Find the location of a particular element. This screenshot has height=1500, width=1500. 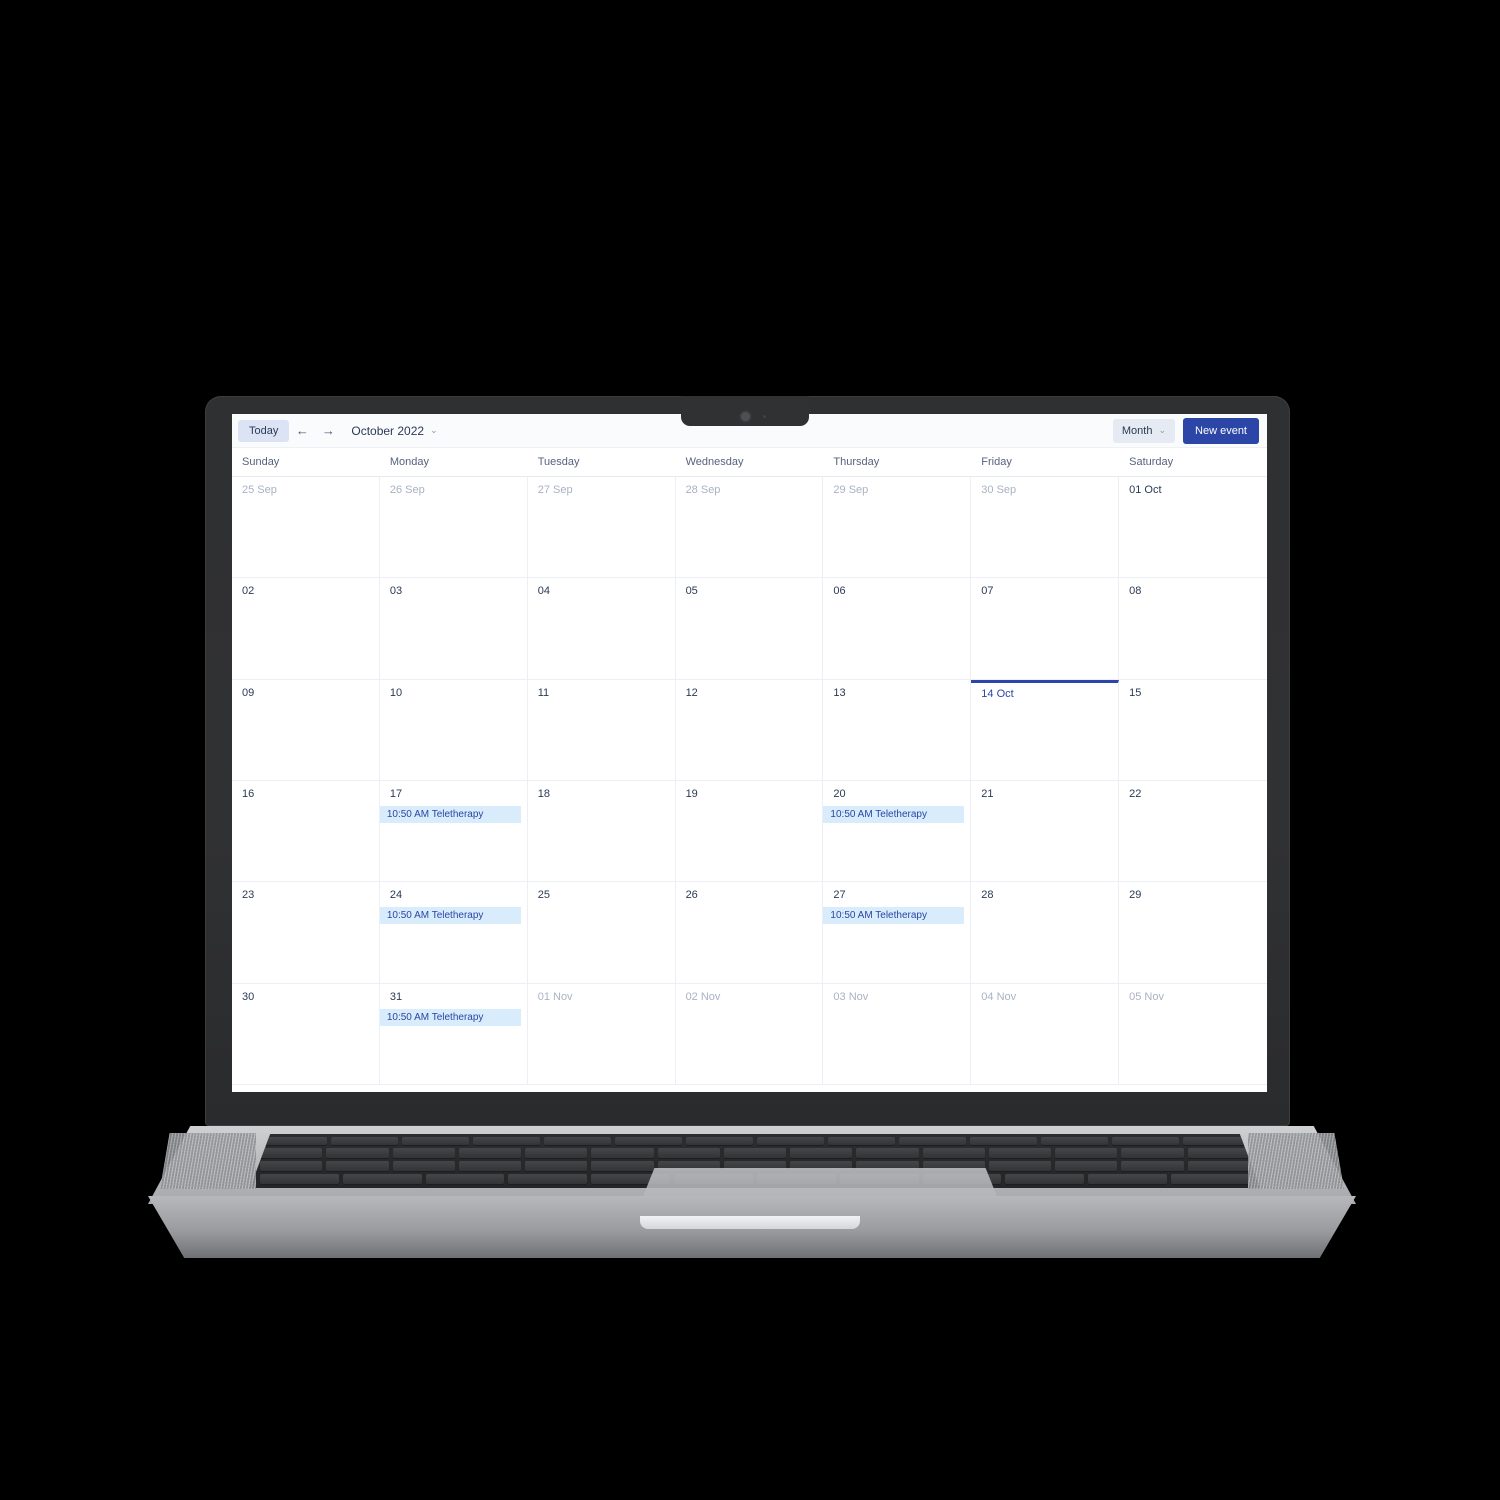

day-number: 30 is located at coordinates (248, 996).